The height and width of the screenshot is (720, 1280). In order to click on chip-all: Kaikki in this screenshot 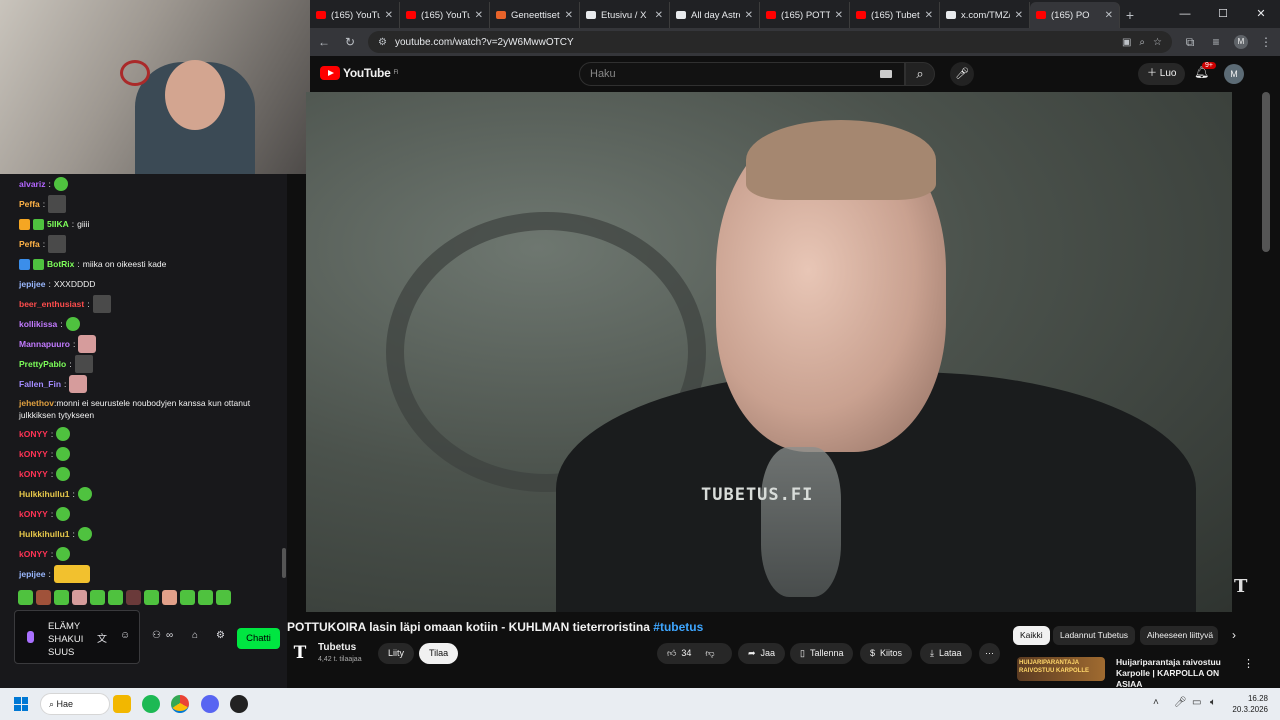, I will do `click(1031, 635)`.